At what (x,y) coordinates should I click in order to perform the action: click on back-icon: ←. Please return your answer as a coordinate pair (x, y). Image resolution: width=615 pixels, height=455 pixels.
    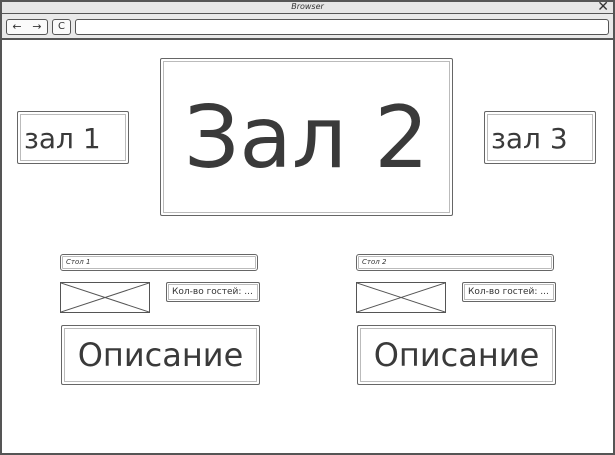
    Looking at the image, I should click on (16, 27).